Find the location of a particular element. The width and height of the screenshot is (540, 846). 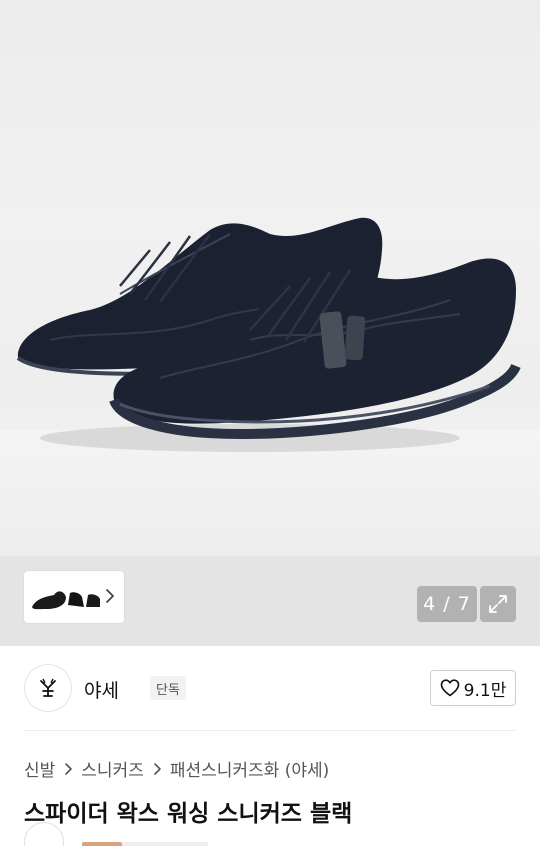

breadcrumb-item-fashion-sneakers: 패션스니커즈화 (야세) is located at coordinates (249, 768).